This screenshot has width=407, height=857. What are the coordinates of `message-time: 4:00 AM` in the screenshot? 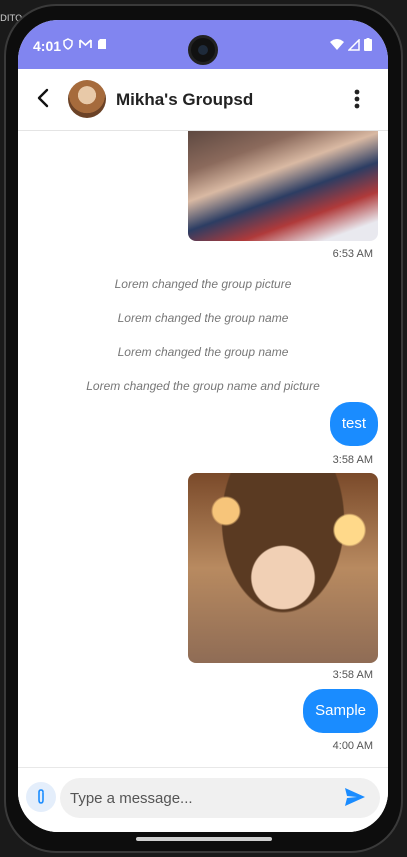 It's located at (352, 746).